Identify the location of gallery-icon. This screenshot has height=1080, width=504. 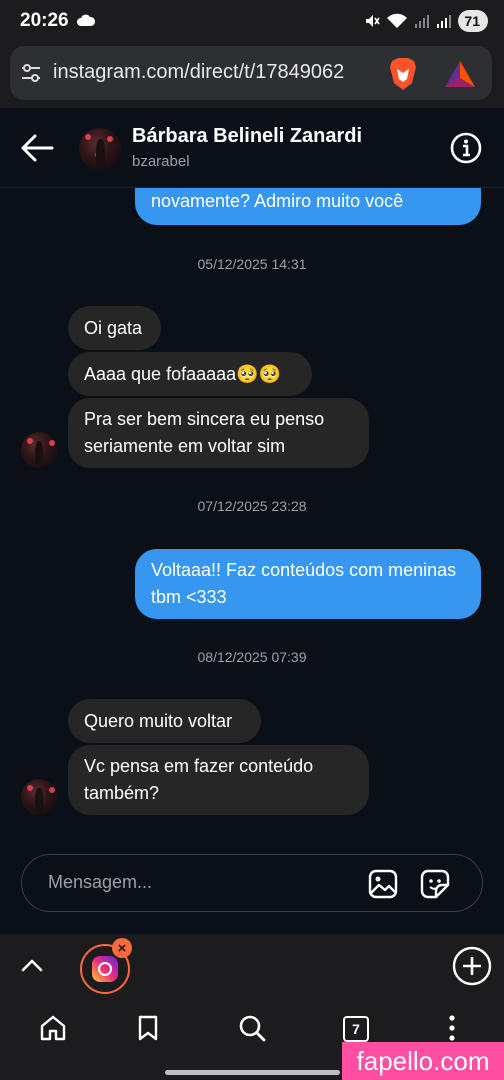
(383, 884).